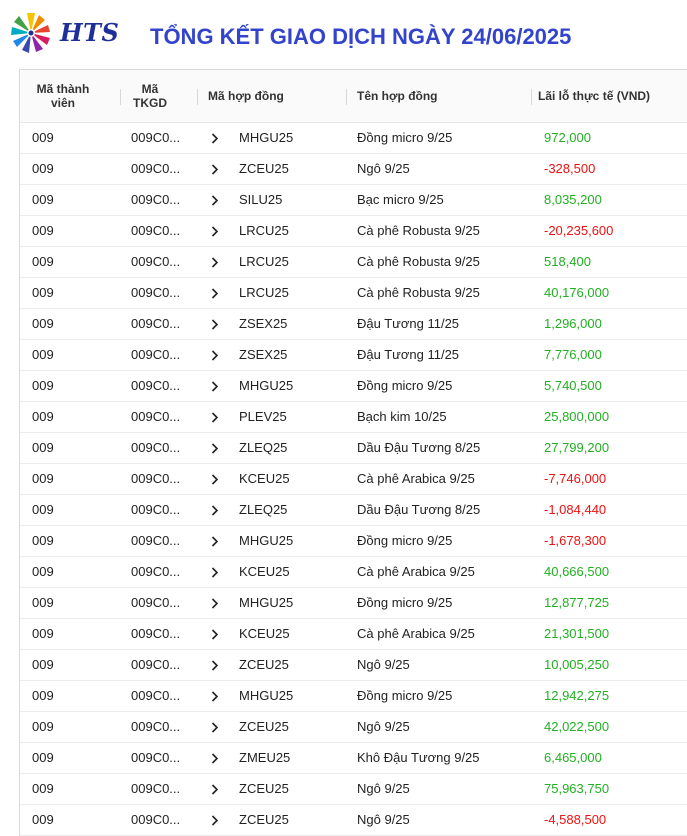  Describe the element at coordinates (575, 509) in the screenshot. I see `pnl-cell: -1,084,440` at that location.